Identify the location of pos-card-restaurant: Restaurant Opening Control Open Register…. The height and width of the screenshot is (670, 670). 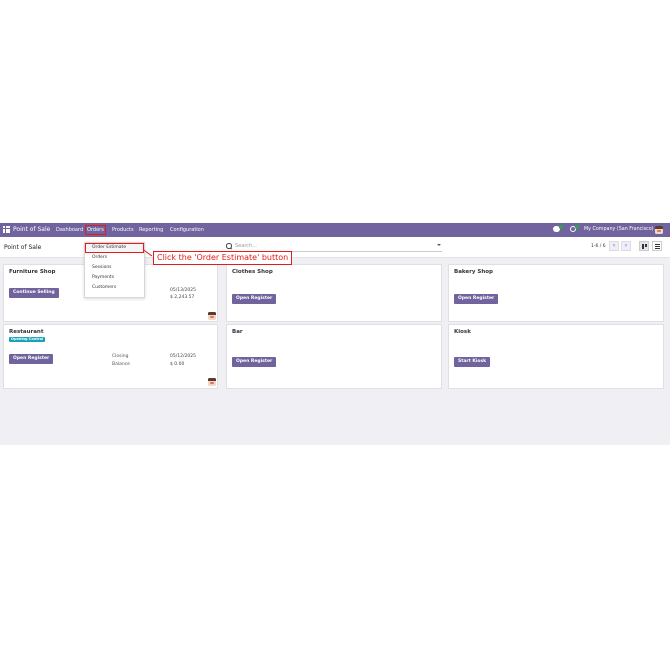
(110, 356).